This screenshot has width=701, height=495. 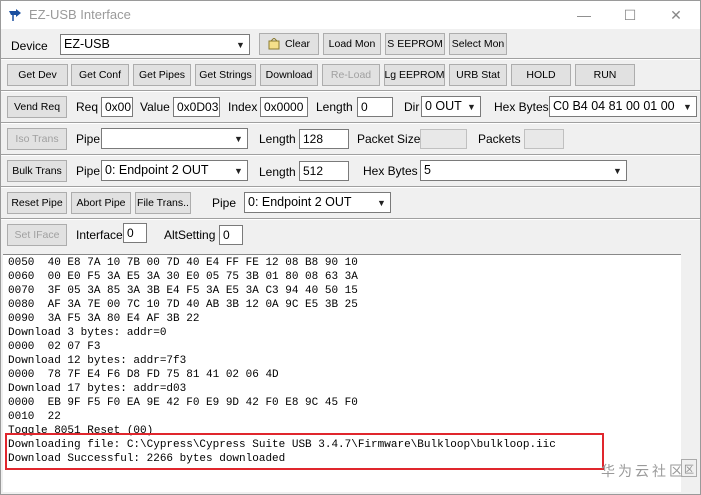 What do you see at coordinates (427, 170) in the screenshot?
I see `bulk-hex-bytes-value: 5` at bounding box center [427, 170].